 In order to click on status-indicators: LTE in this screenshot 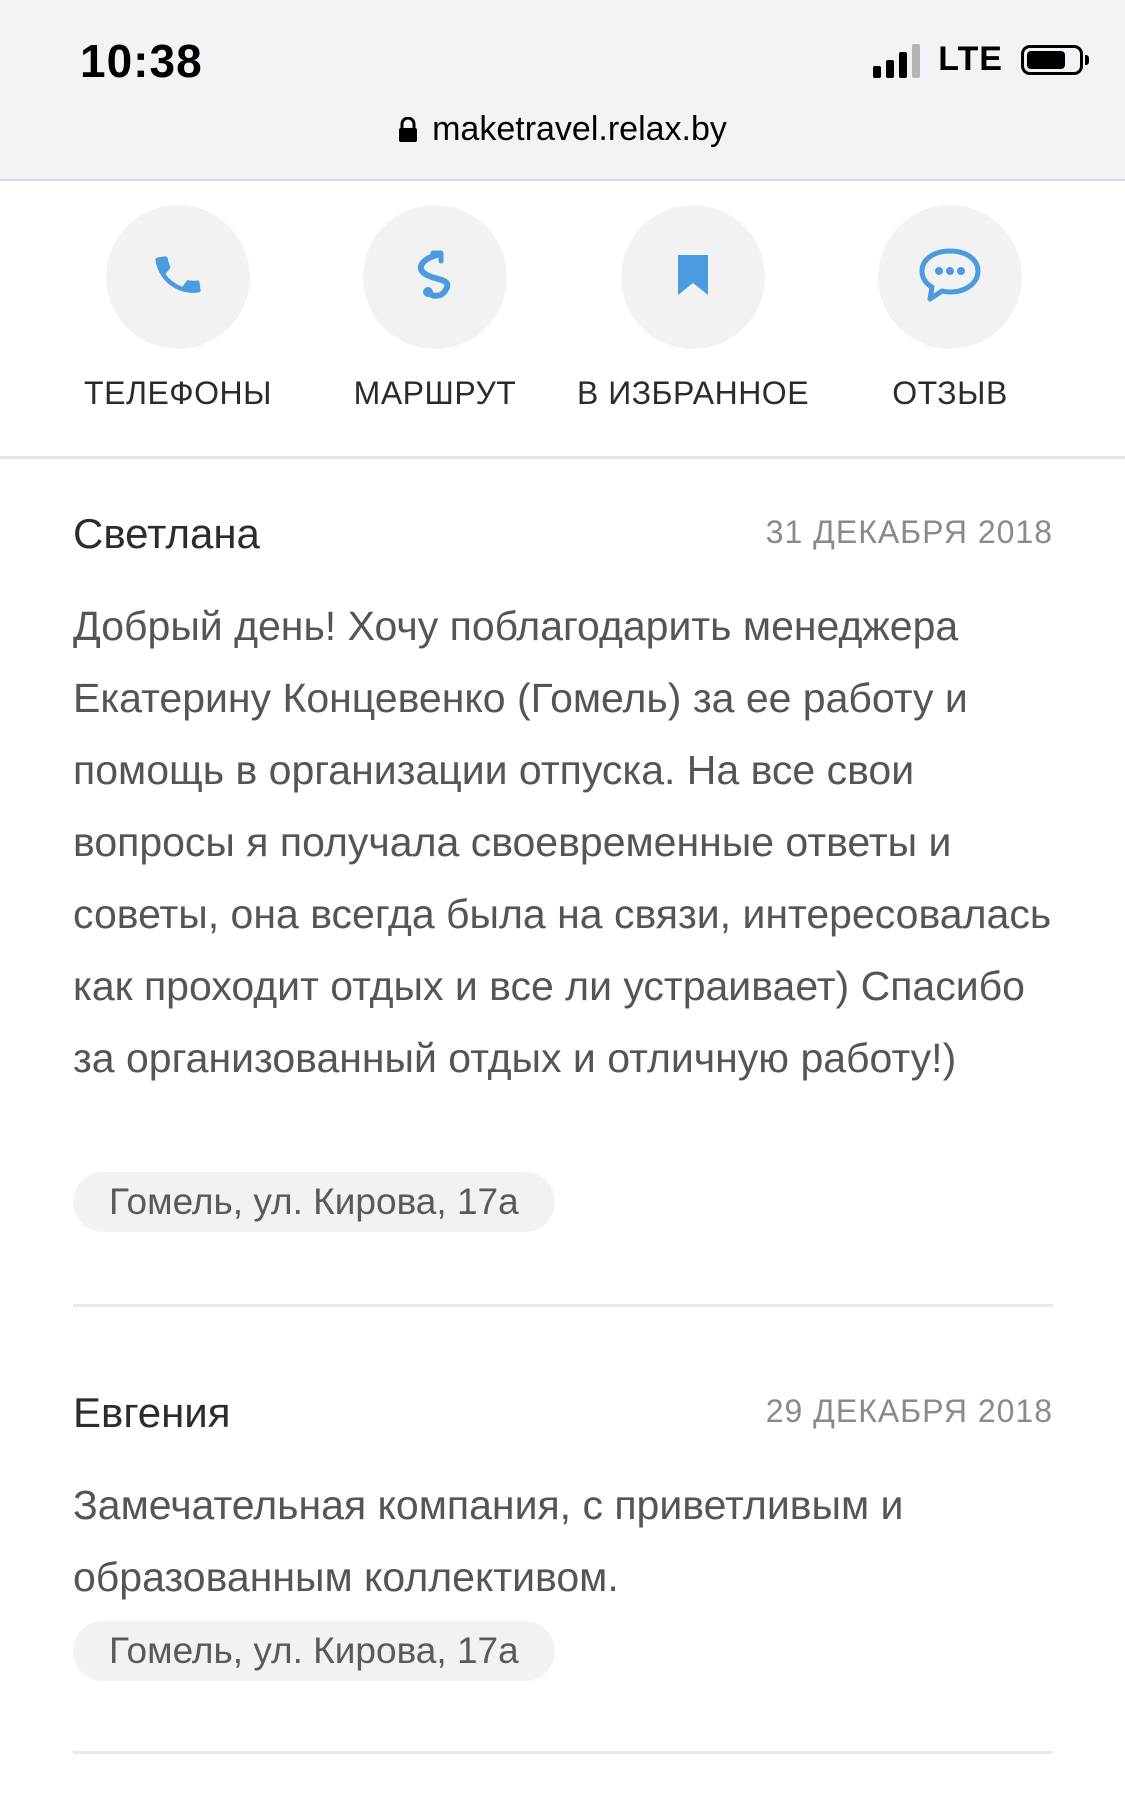, I will do `click(981, 59)`.